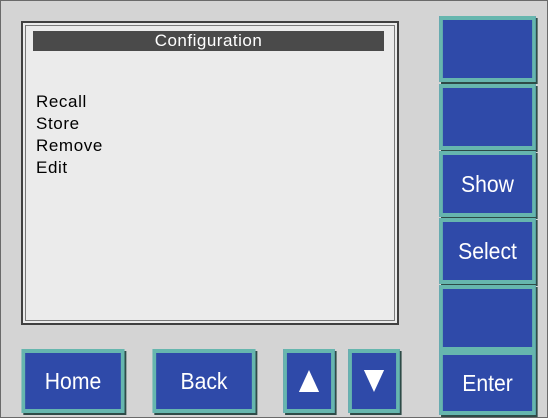 This screenshot has width=548, height=418. What do you see at coordinates (208, 41) in the screenshot?
I see `screen-title: Configuration` at bounding box center [208, 41].